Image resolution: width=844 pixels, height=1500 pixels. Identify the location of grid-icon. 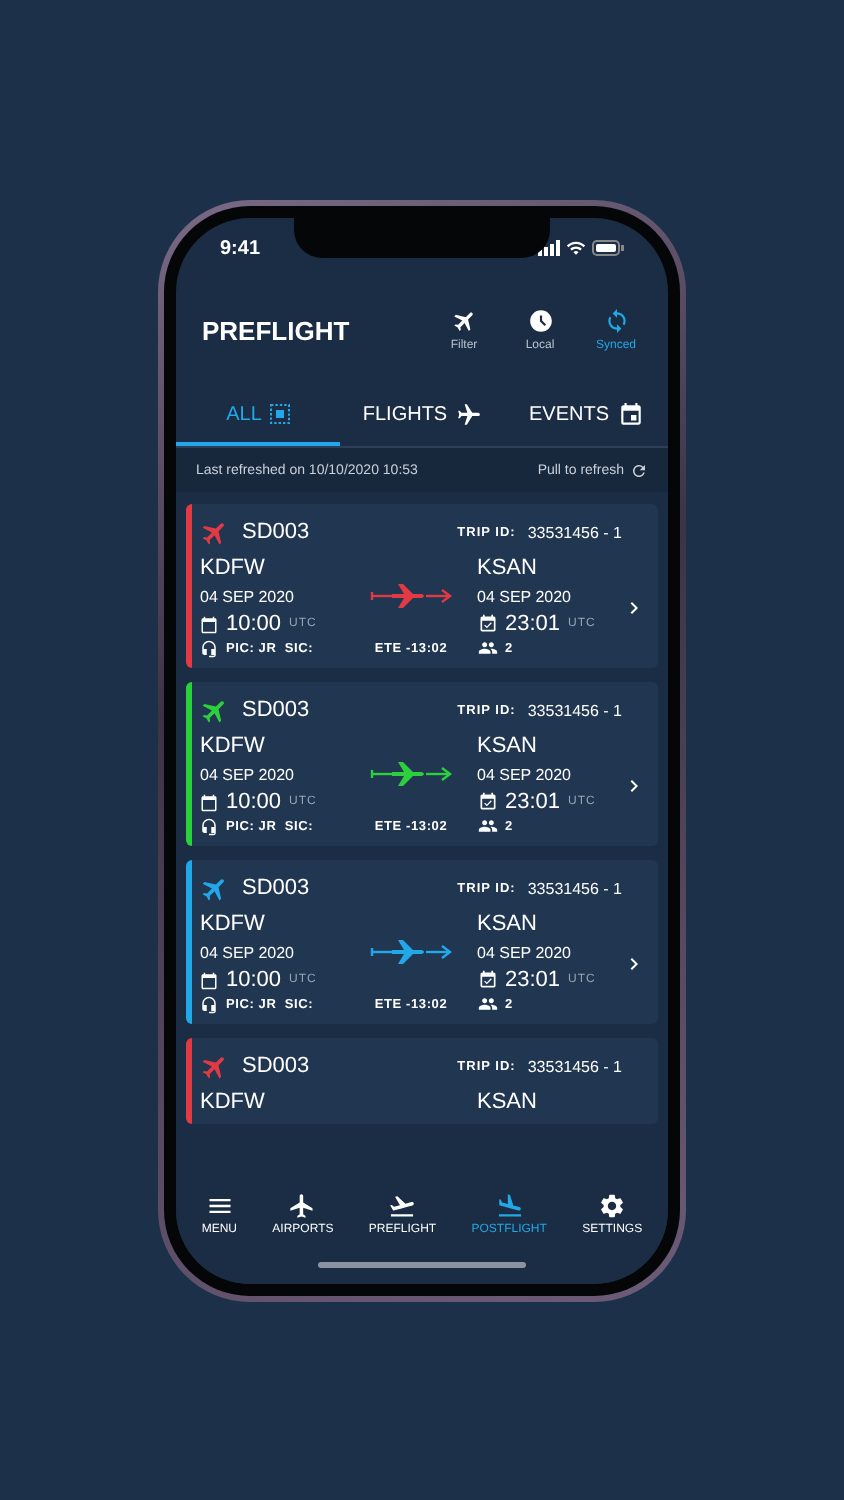
(279, 414).